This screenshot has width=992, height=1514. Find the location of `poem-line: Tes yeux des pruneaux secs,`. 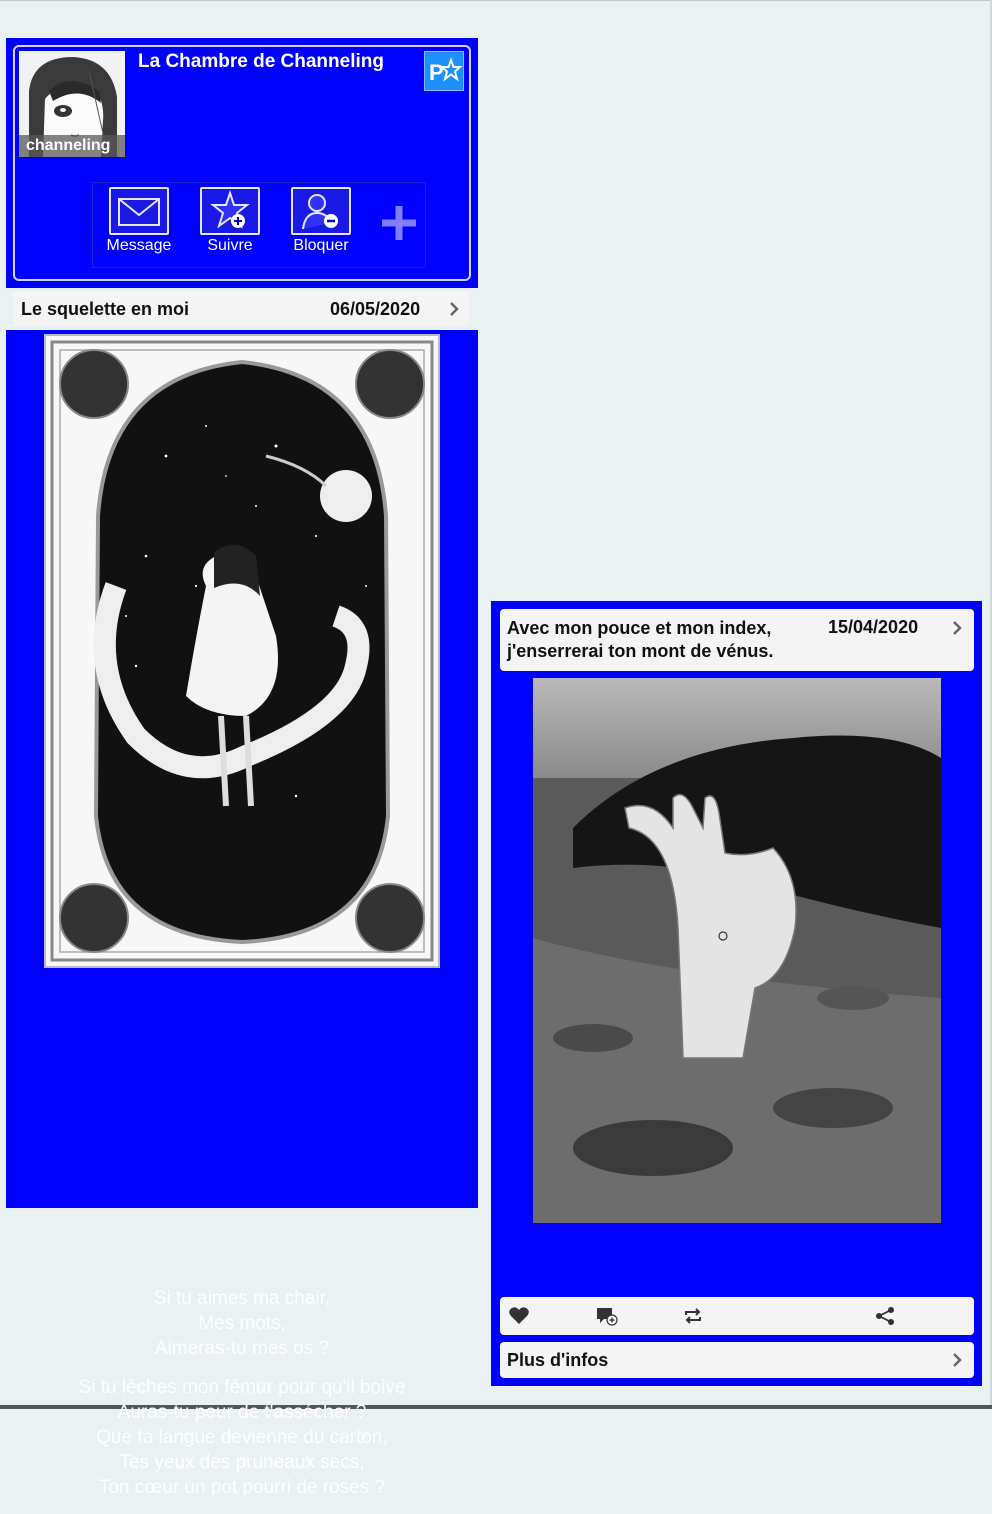

poem-line: Tes yeux des pruneaux secs, is located at coordinates (242, 1462).